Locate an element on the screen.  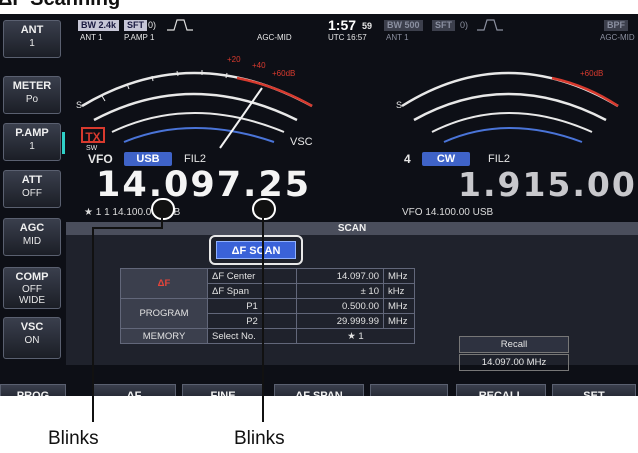
recall-key: RECALL is located at coordinates (501, 390).